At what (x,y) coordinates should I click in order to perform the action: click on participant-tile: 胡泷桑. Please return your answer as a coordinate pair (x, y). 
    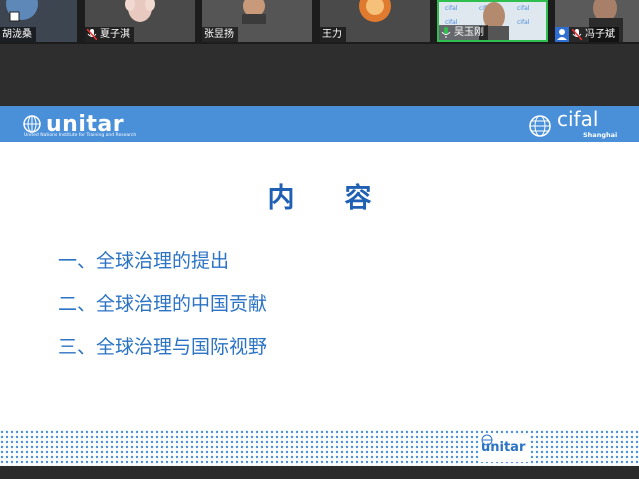
    Looking at the image, I should click on (38, 21).